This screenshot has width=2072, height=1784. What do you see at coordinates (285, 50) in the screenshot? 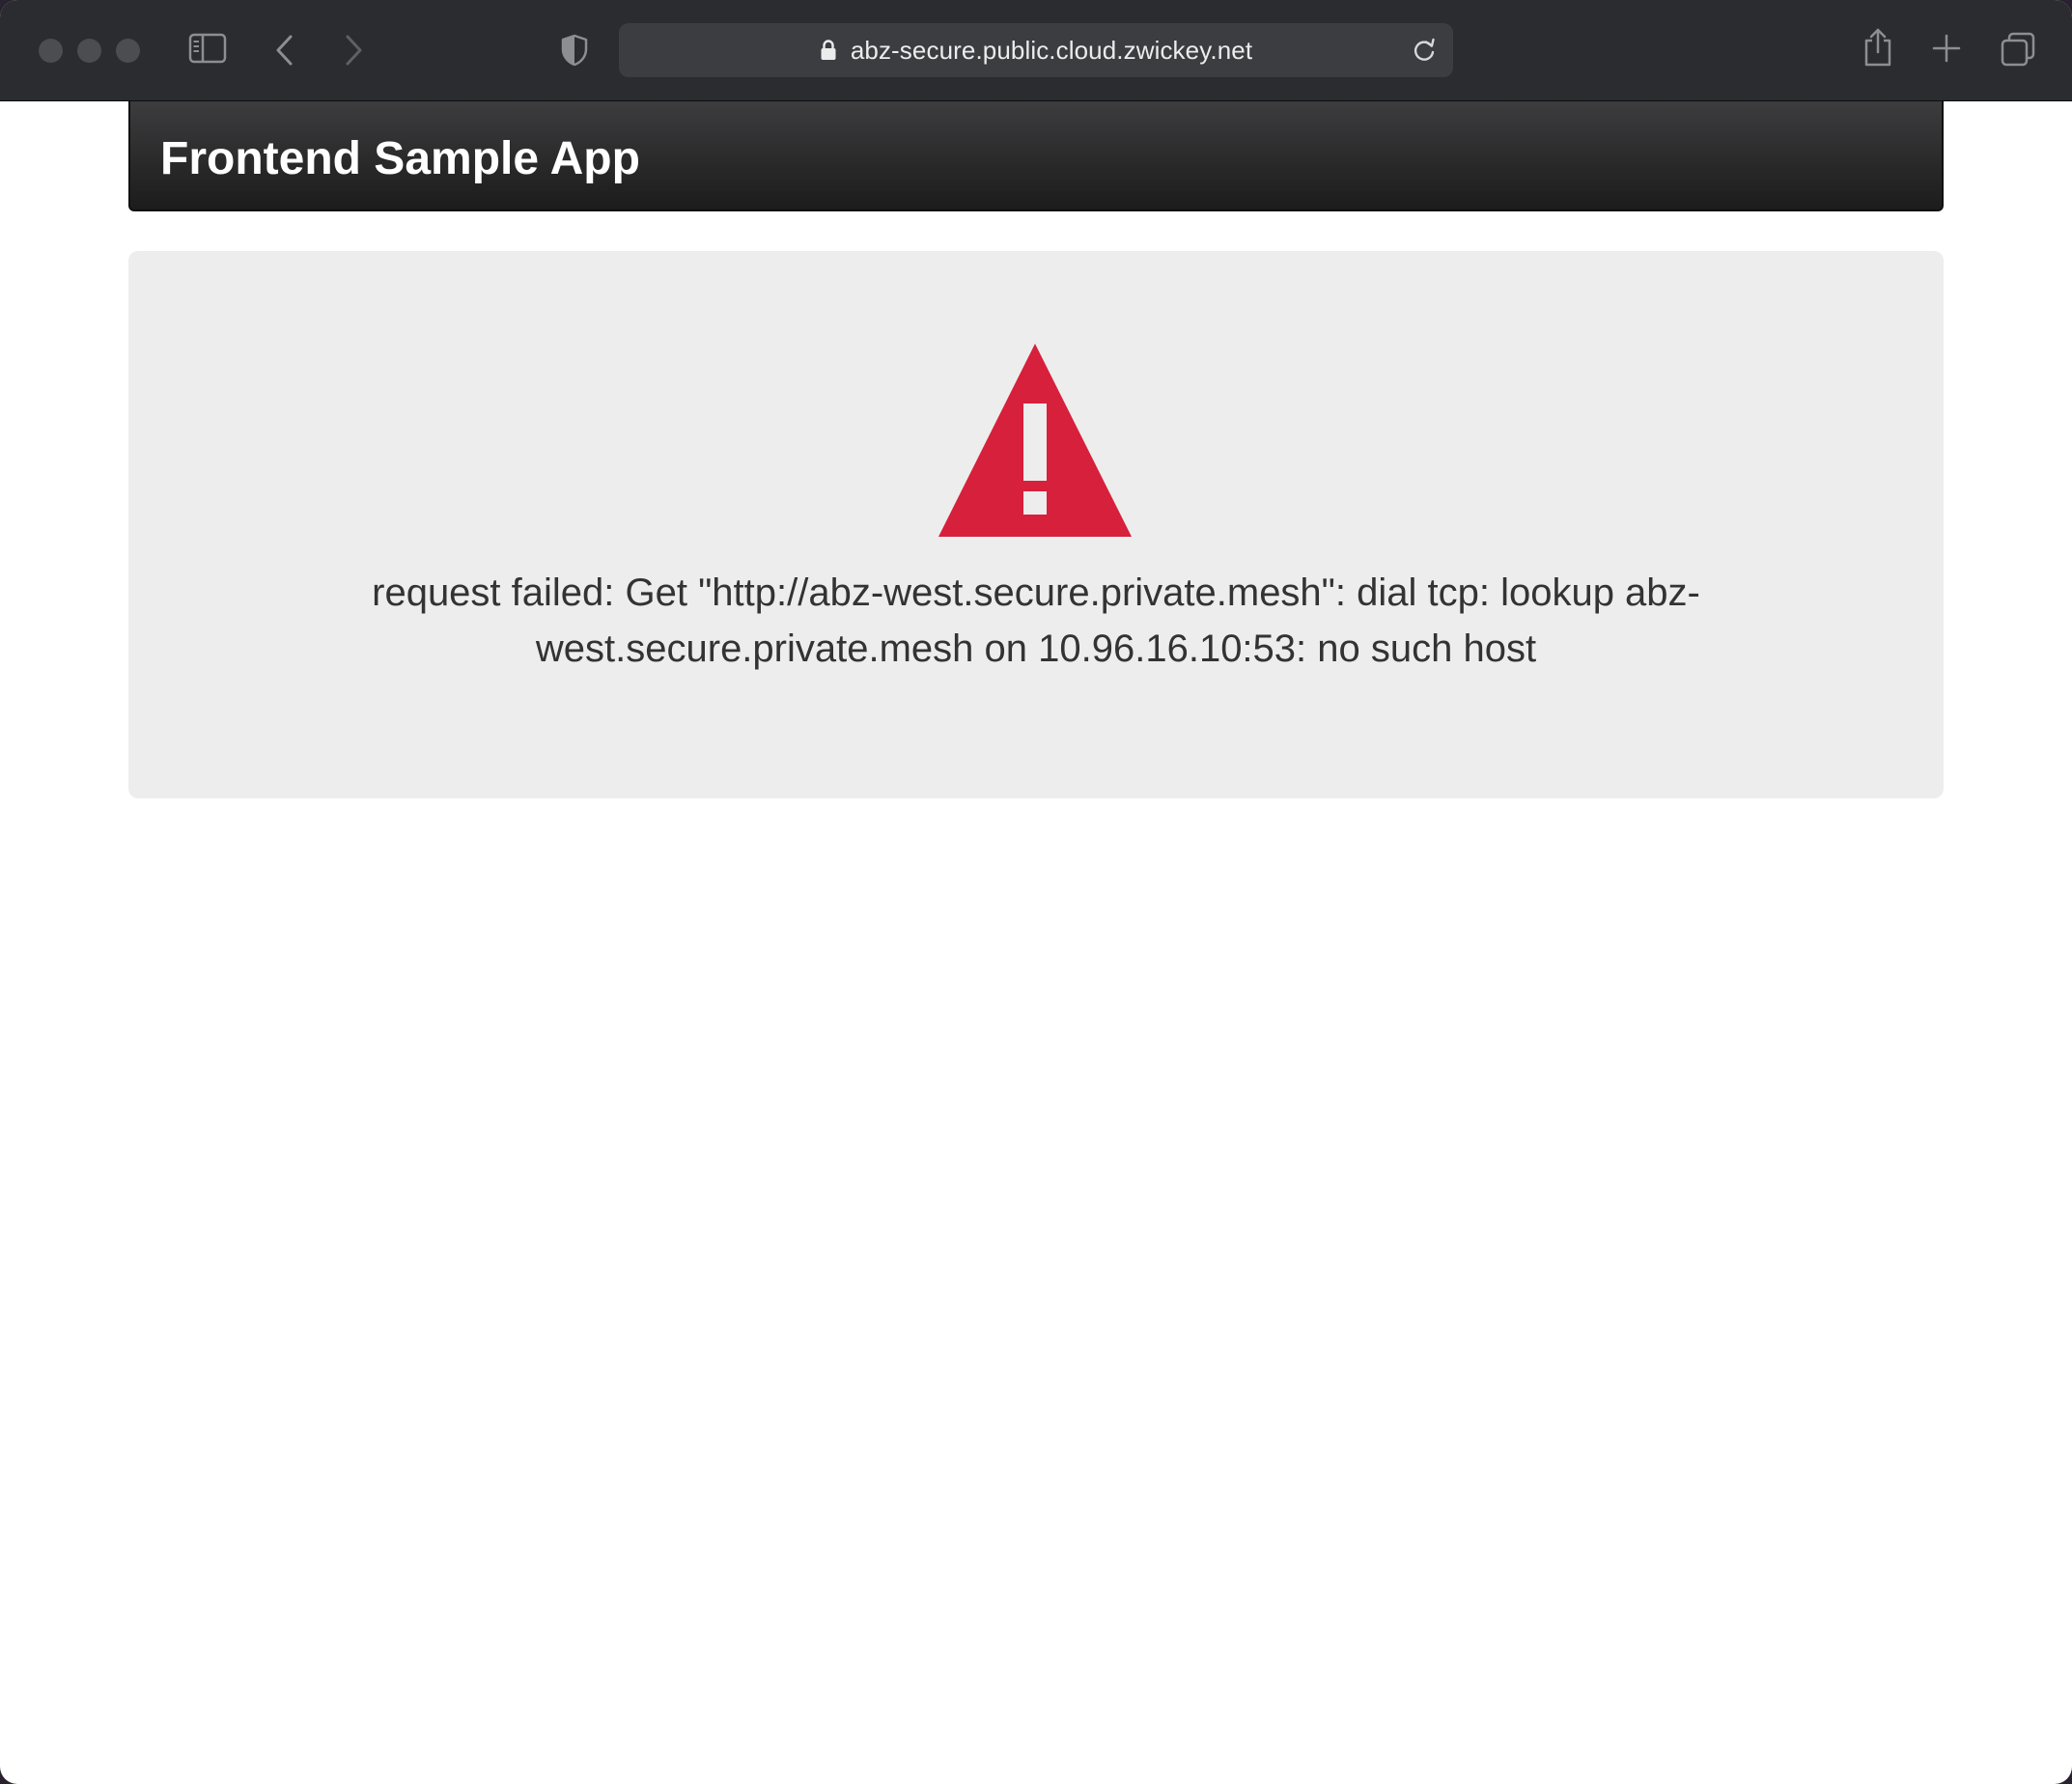
I see `back-button` at bounding box center [285, 50].